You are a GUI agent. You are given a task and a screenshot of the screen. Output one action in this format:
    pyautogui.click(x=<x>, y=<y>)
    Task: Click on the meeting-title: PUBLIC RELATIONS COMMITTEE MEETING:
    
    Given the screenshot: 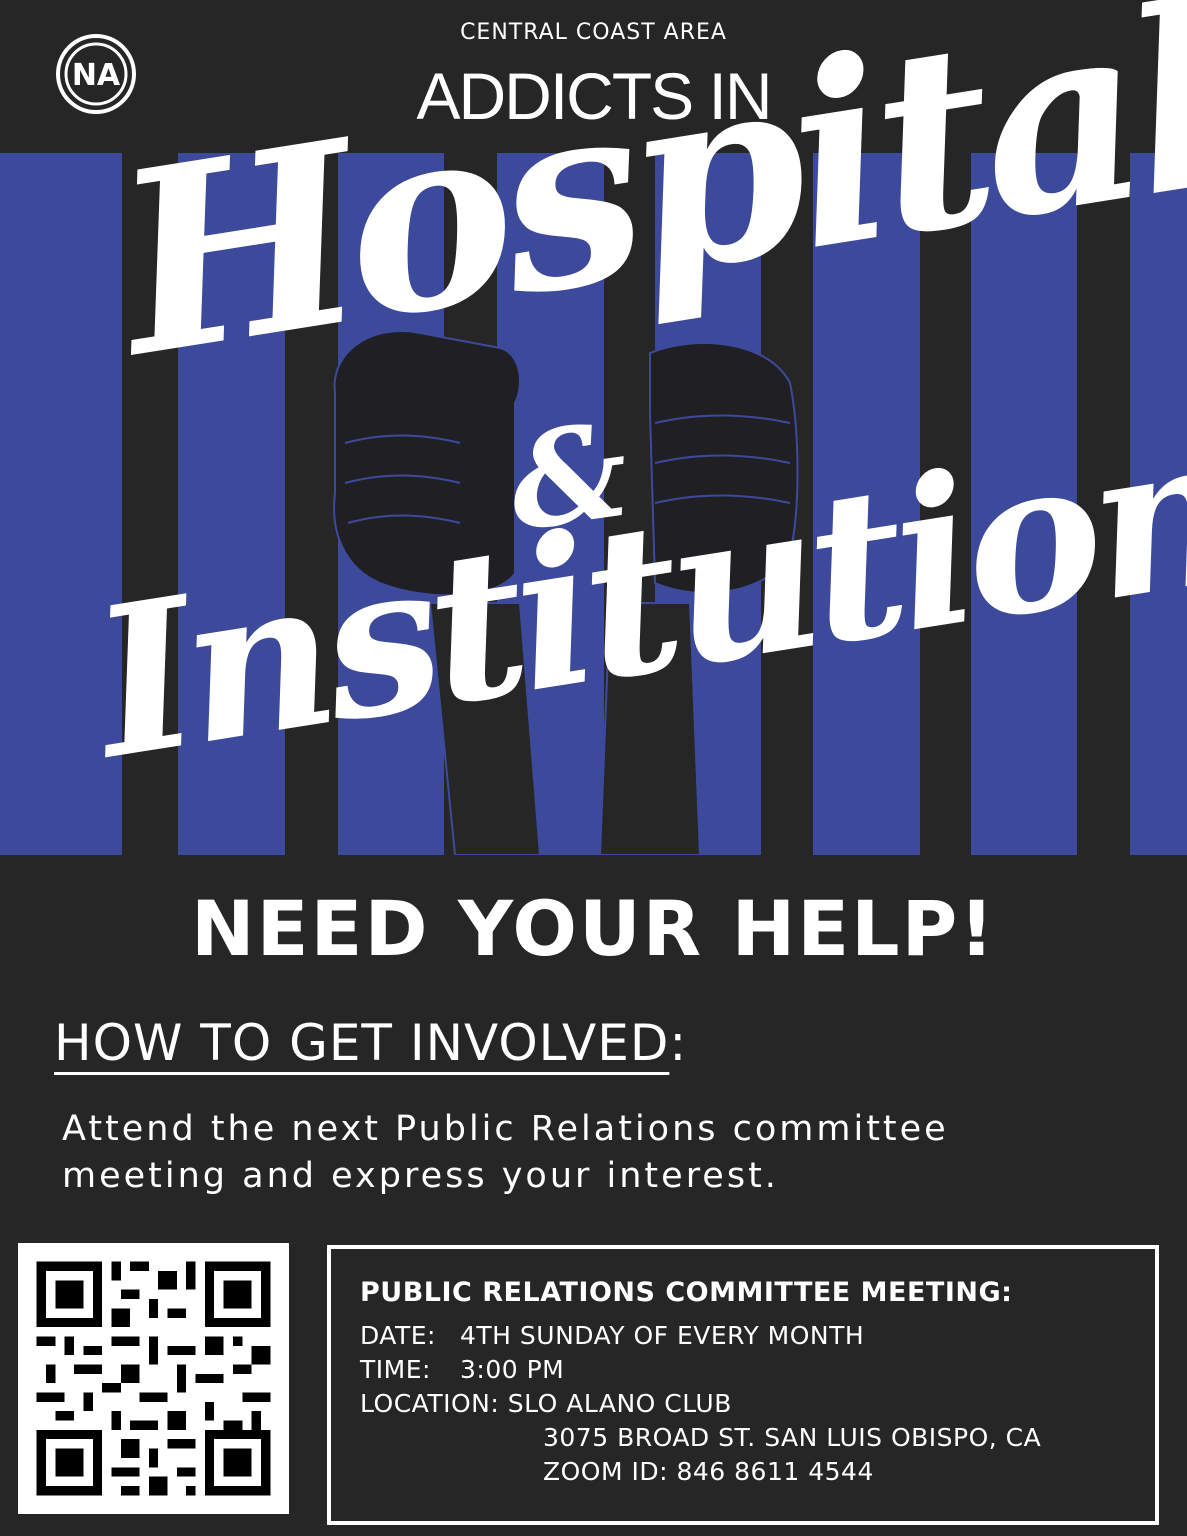 What is the action you would take?
    pyautogui.click(x=686, y=1292)
    